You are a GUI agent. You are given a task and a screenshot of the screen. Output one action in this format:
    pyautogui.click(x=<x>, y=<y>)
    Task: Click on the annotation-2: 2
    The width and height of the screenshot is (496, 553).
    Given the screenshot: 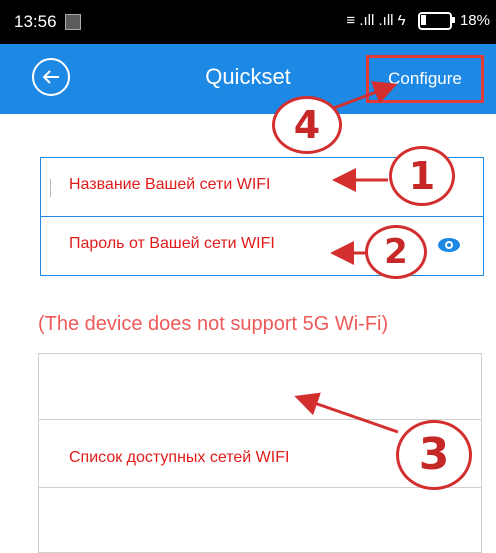 What is the action you would take?
    pyautogui.click(x=396, y=252)
    